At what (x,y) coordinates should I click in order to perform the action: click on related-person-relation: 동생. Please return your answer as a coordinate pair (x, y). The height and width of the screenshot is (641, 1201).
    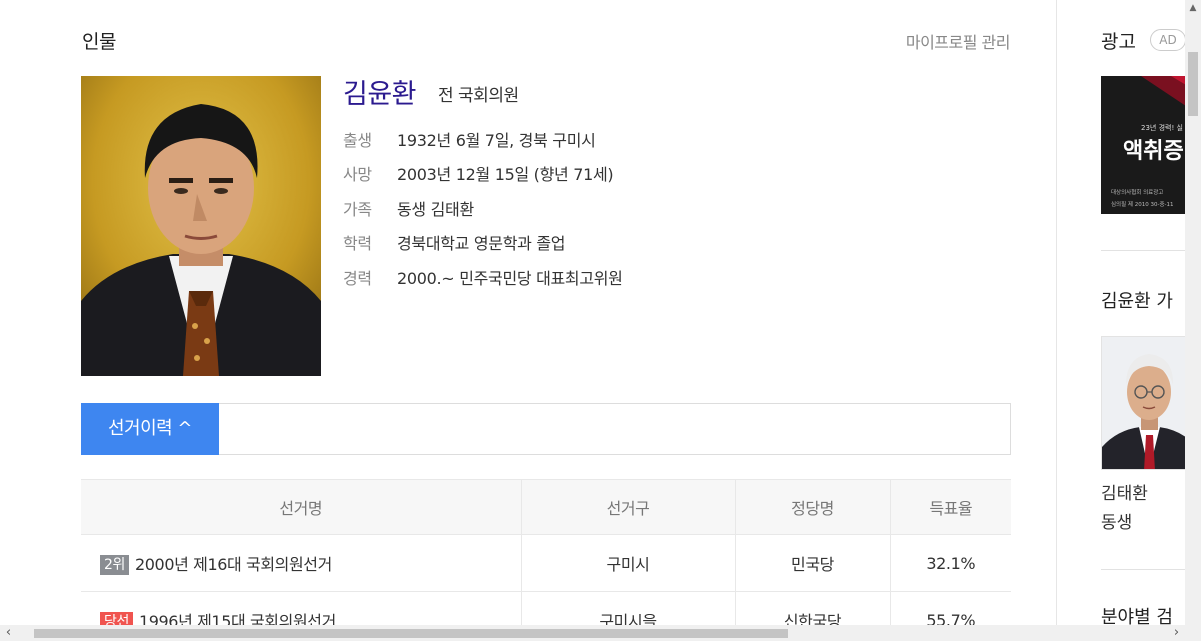
    Looking at the image, I should click on (1117, 523).